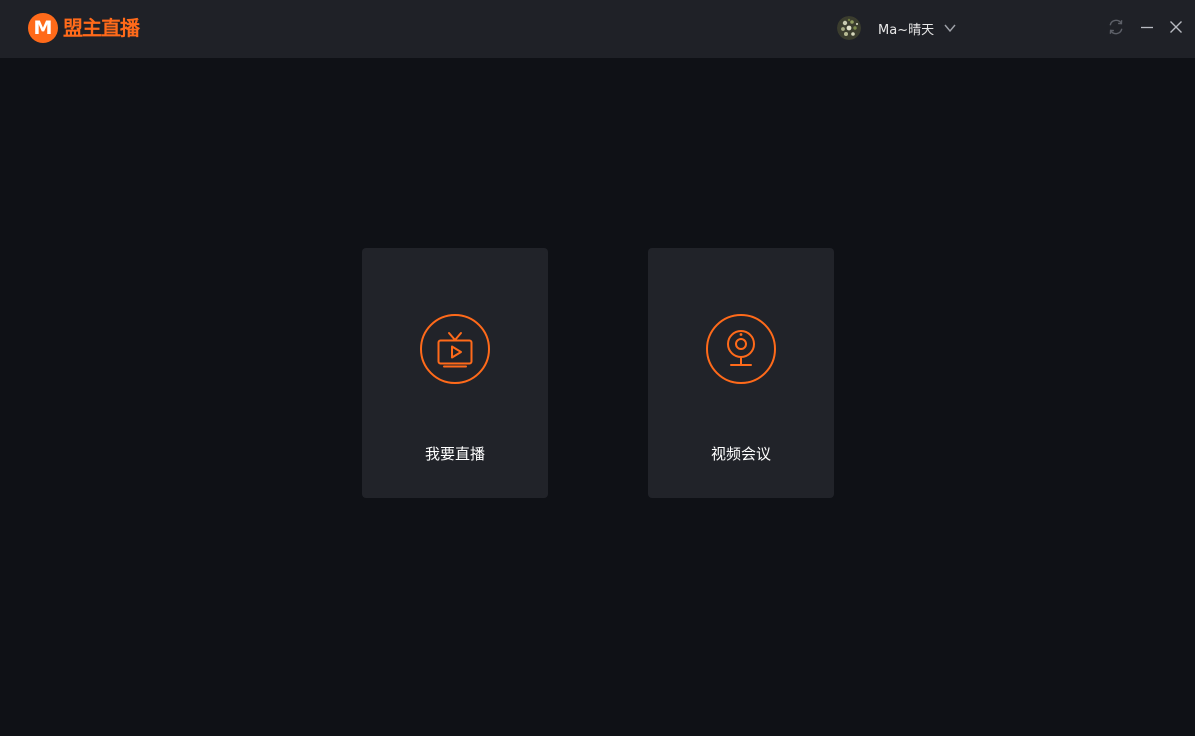 The image size is (1195, 736). I want to click on app-title: 盟主直播, so click(101, 28).